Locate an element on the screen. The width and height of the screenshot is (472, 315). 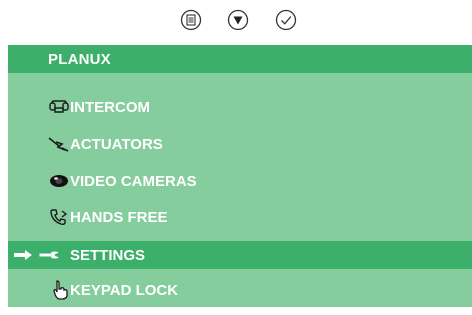
camera-icon is located at coordinates (59, 181).